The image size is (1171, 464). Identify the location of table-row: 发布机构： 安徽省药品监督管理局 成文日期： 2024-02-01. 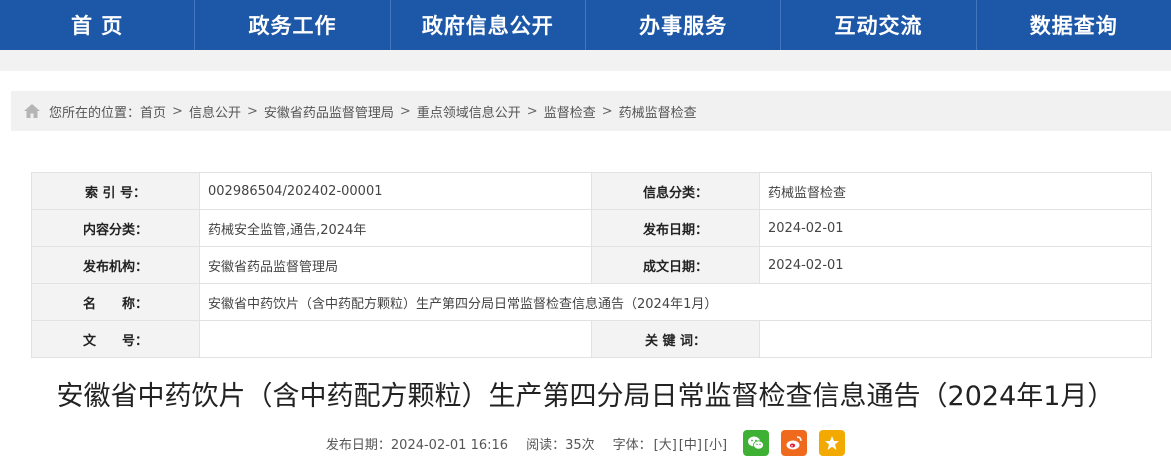
(591, 265).